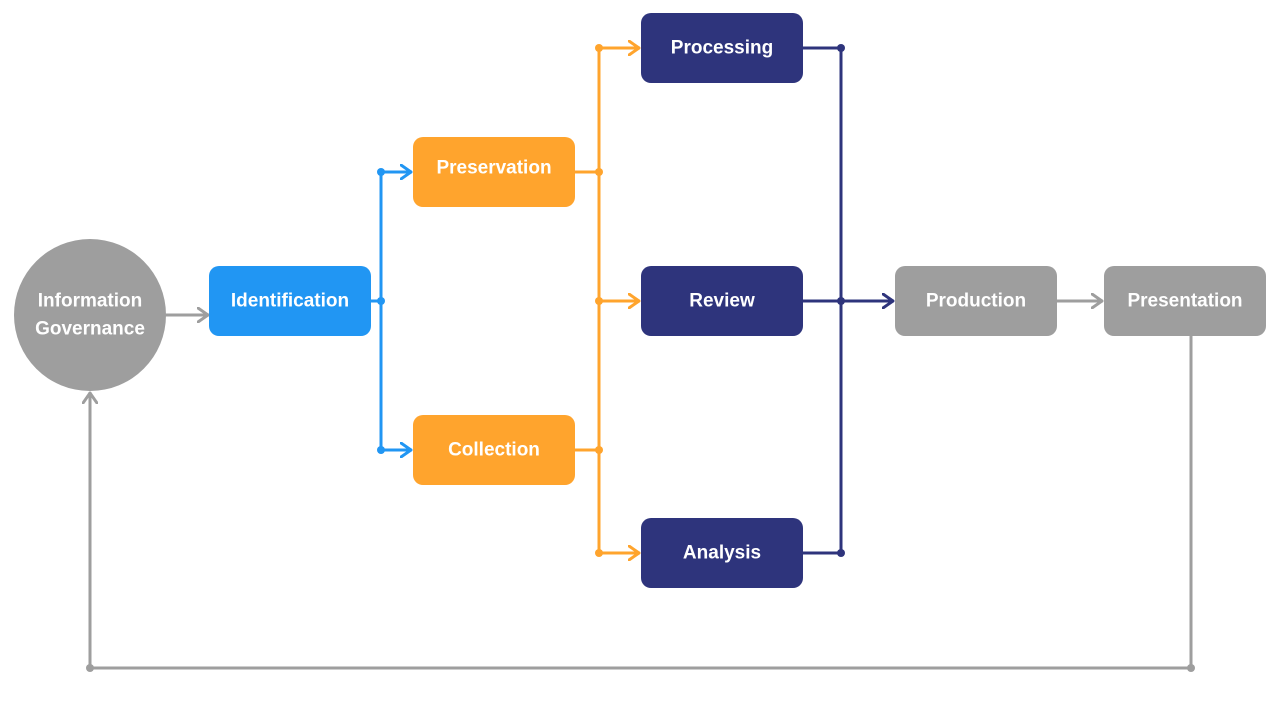 This screenshot has width=1280, height=720. What do you see at coordinates (391, 311) in the screenshot?
I see `blue-connectors` at bounding box center [391, 311].